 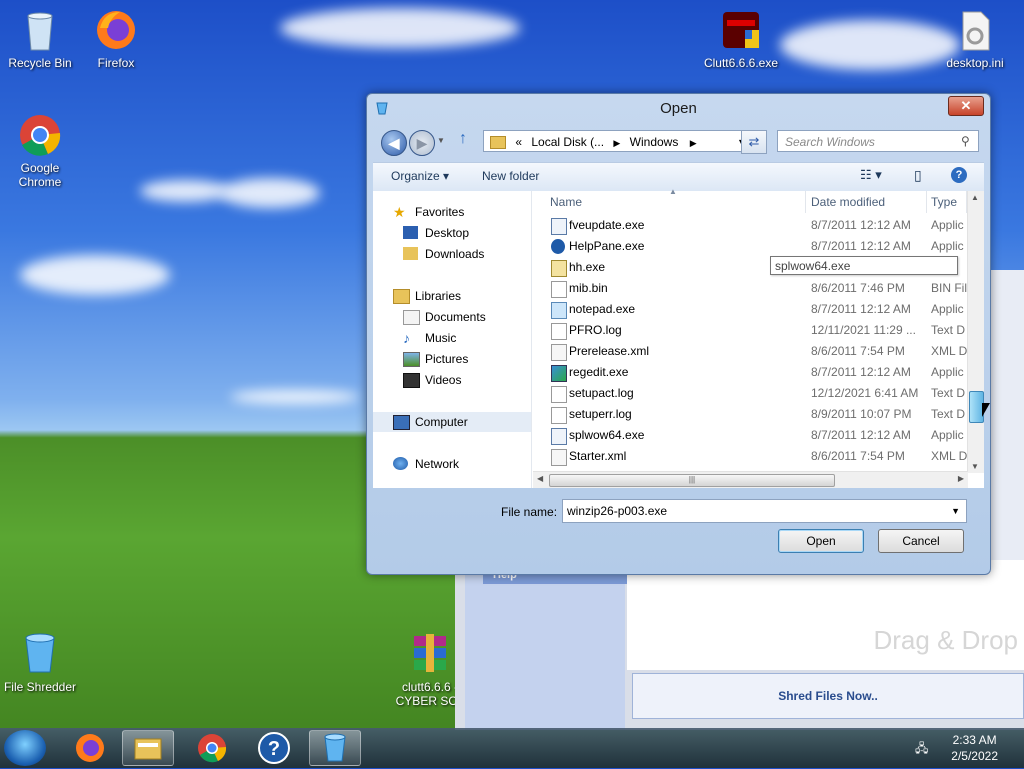 I want to click on help-icon: ?, so click(x=959, y=175).